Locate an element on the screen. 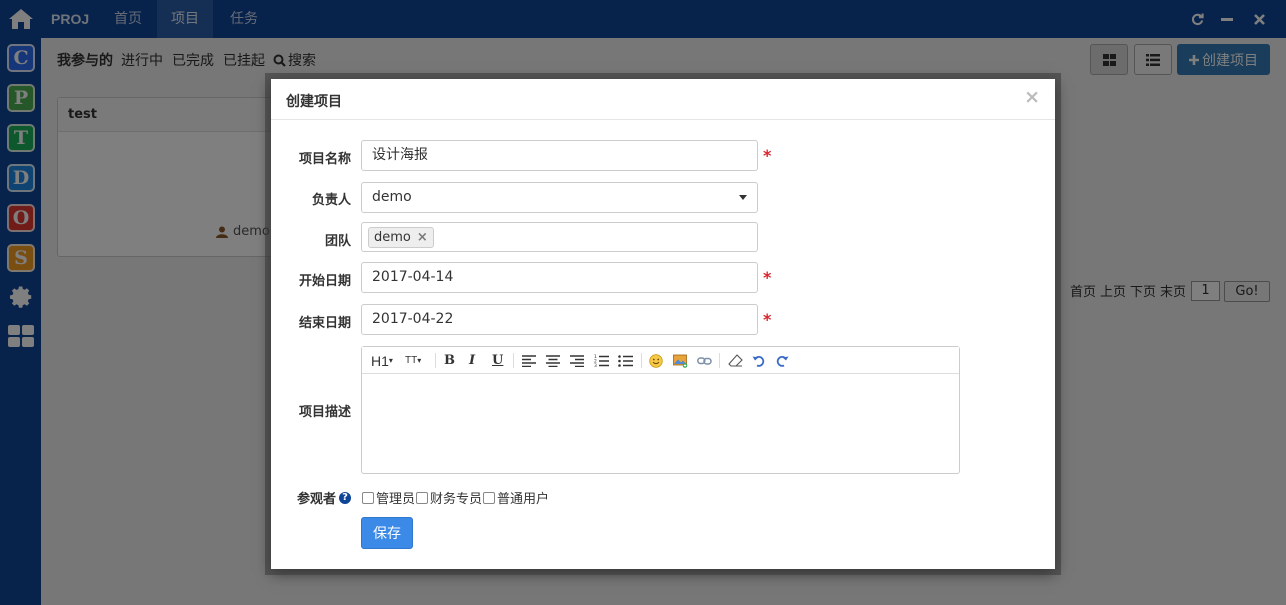 This screenshot has width=1286, height=605. align-right-icon is located at coordinates (577, 360).